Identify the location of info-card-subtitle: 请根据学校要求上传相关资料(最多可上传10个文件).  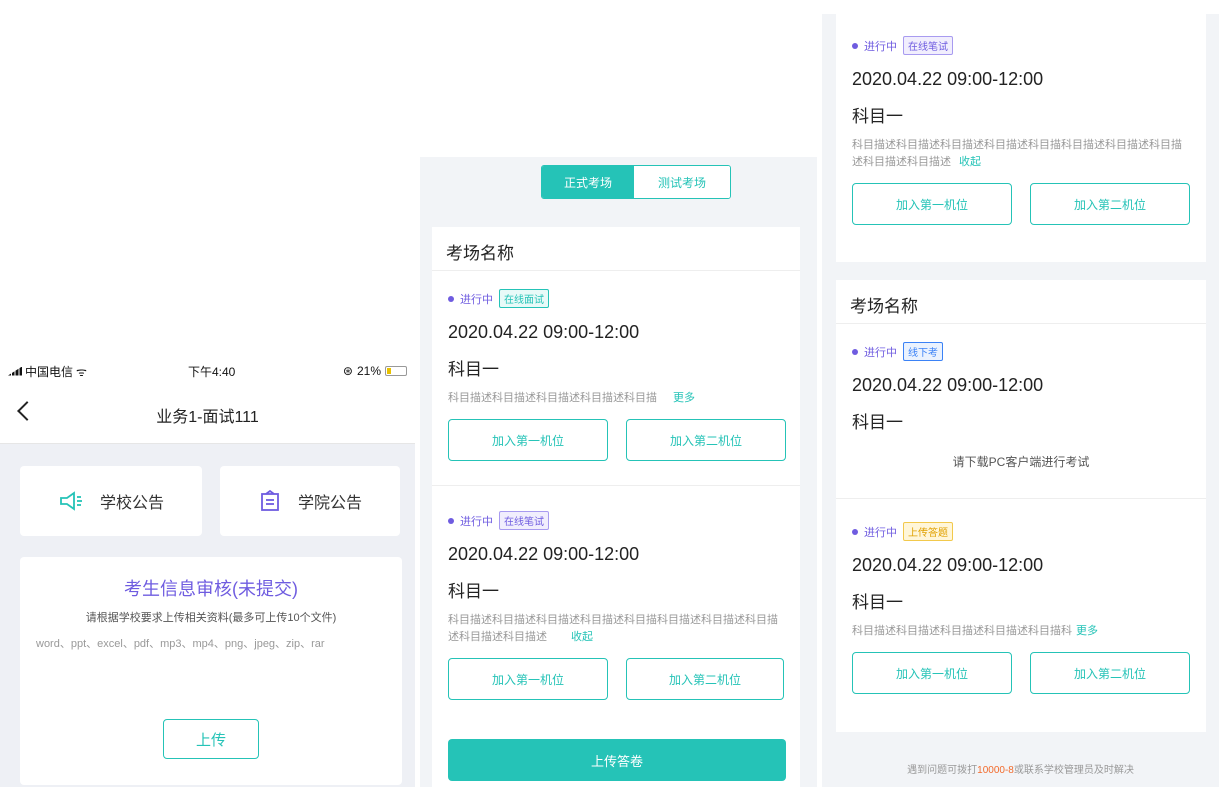
(211, 618).